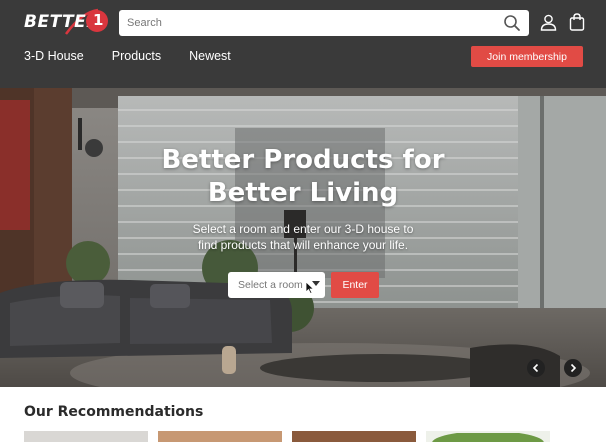 This screenshot has width=606, height=442. I want to click on nav-item-3d-house: 3-D House, so click(54, 56).